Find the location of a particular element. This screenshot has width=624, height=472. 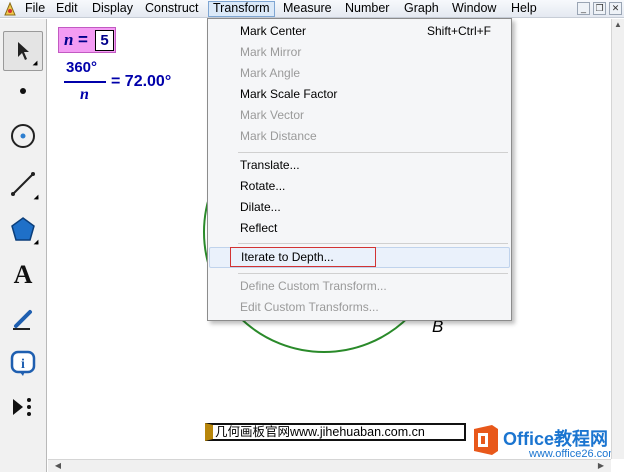

calculation-result: = 72.00° is located at coordinates (141, 82).